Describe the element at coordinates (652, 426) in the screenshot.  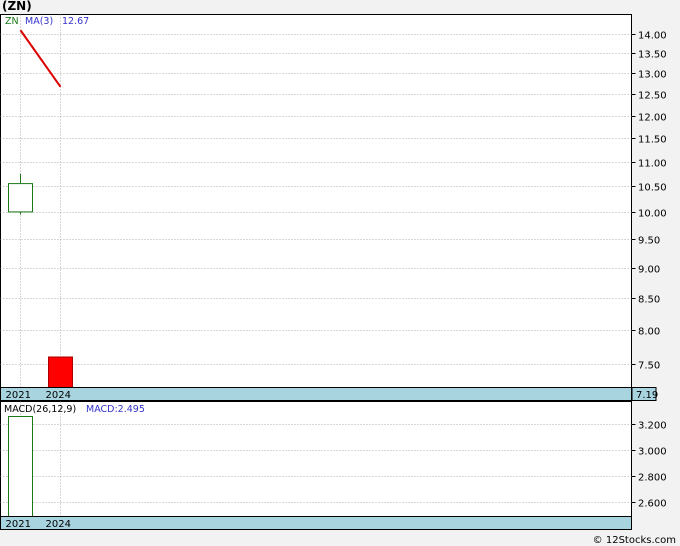
I see `macd-tick-label: 3.200` at that location.